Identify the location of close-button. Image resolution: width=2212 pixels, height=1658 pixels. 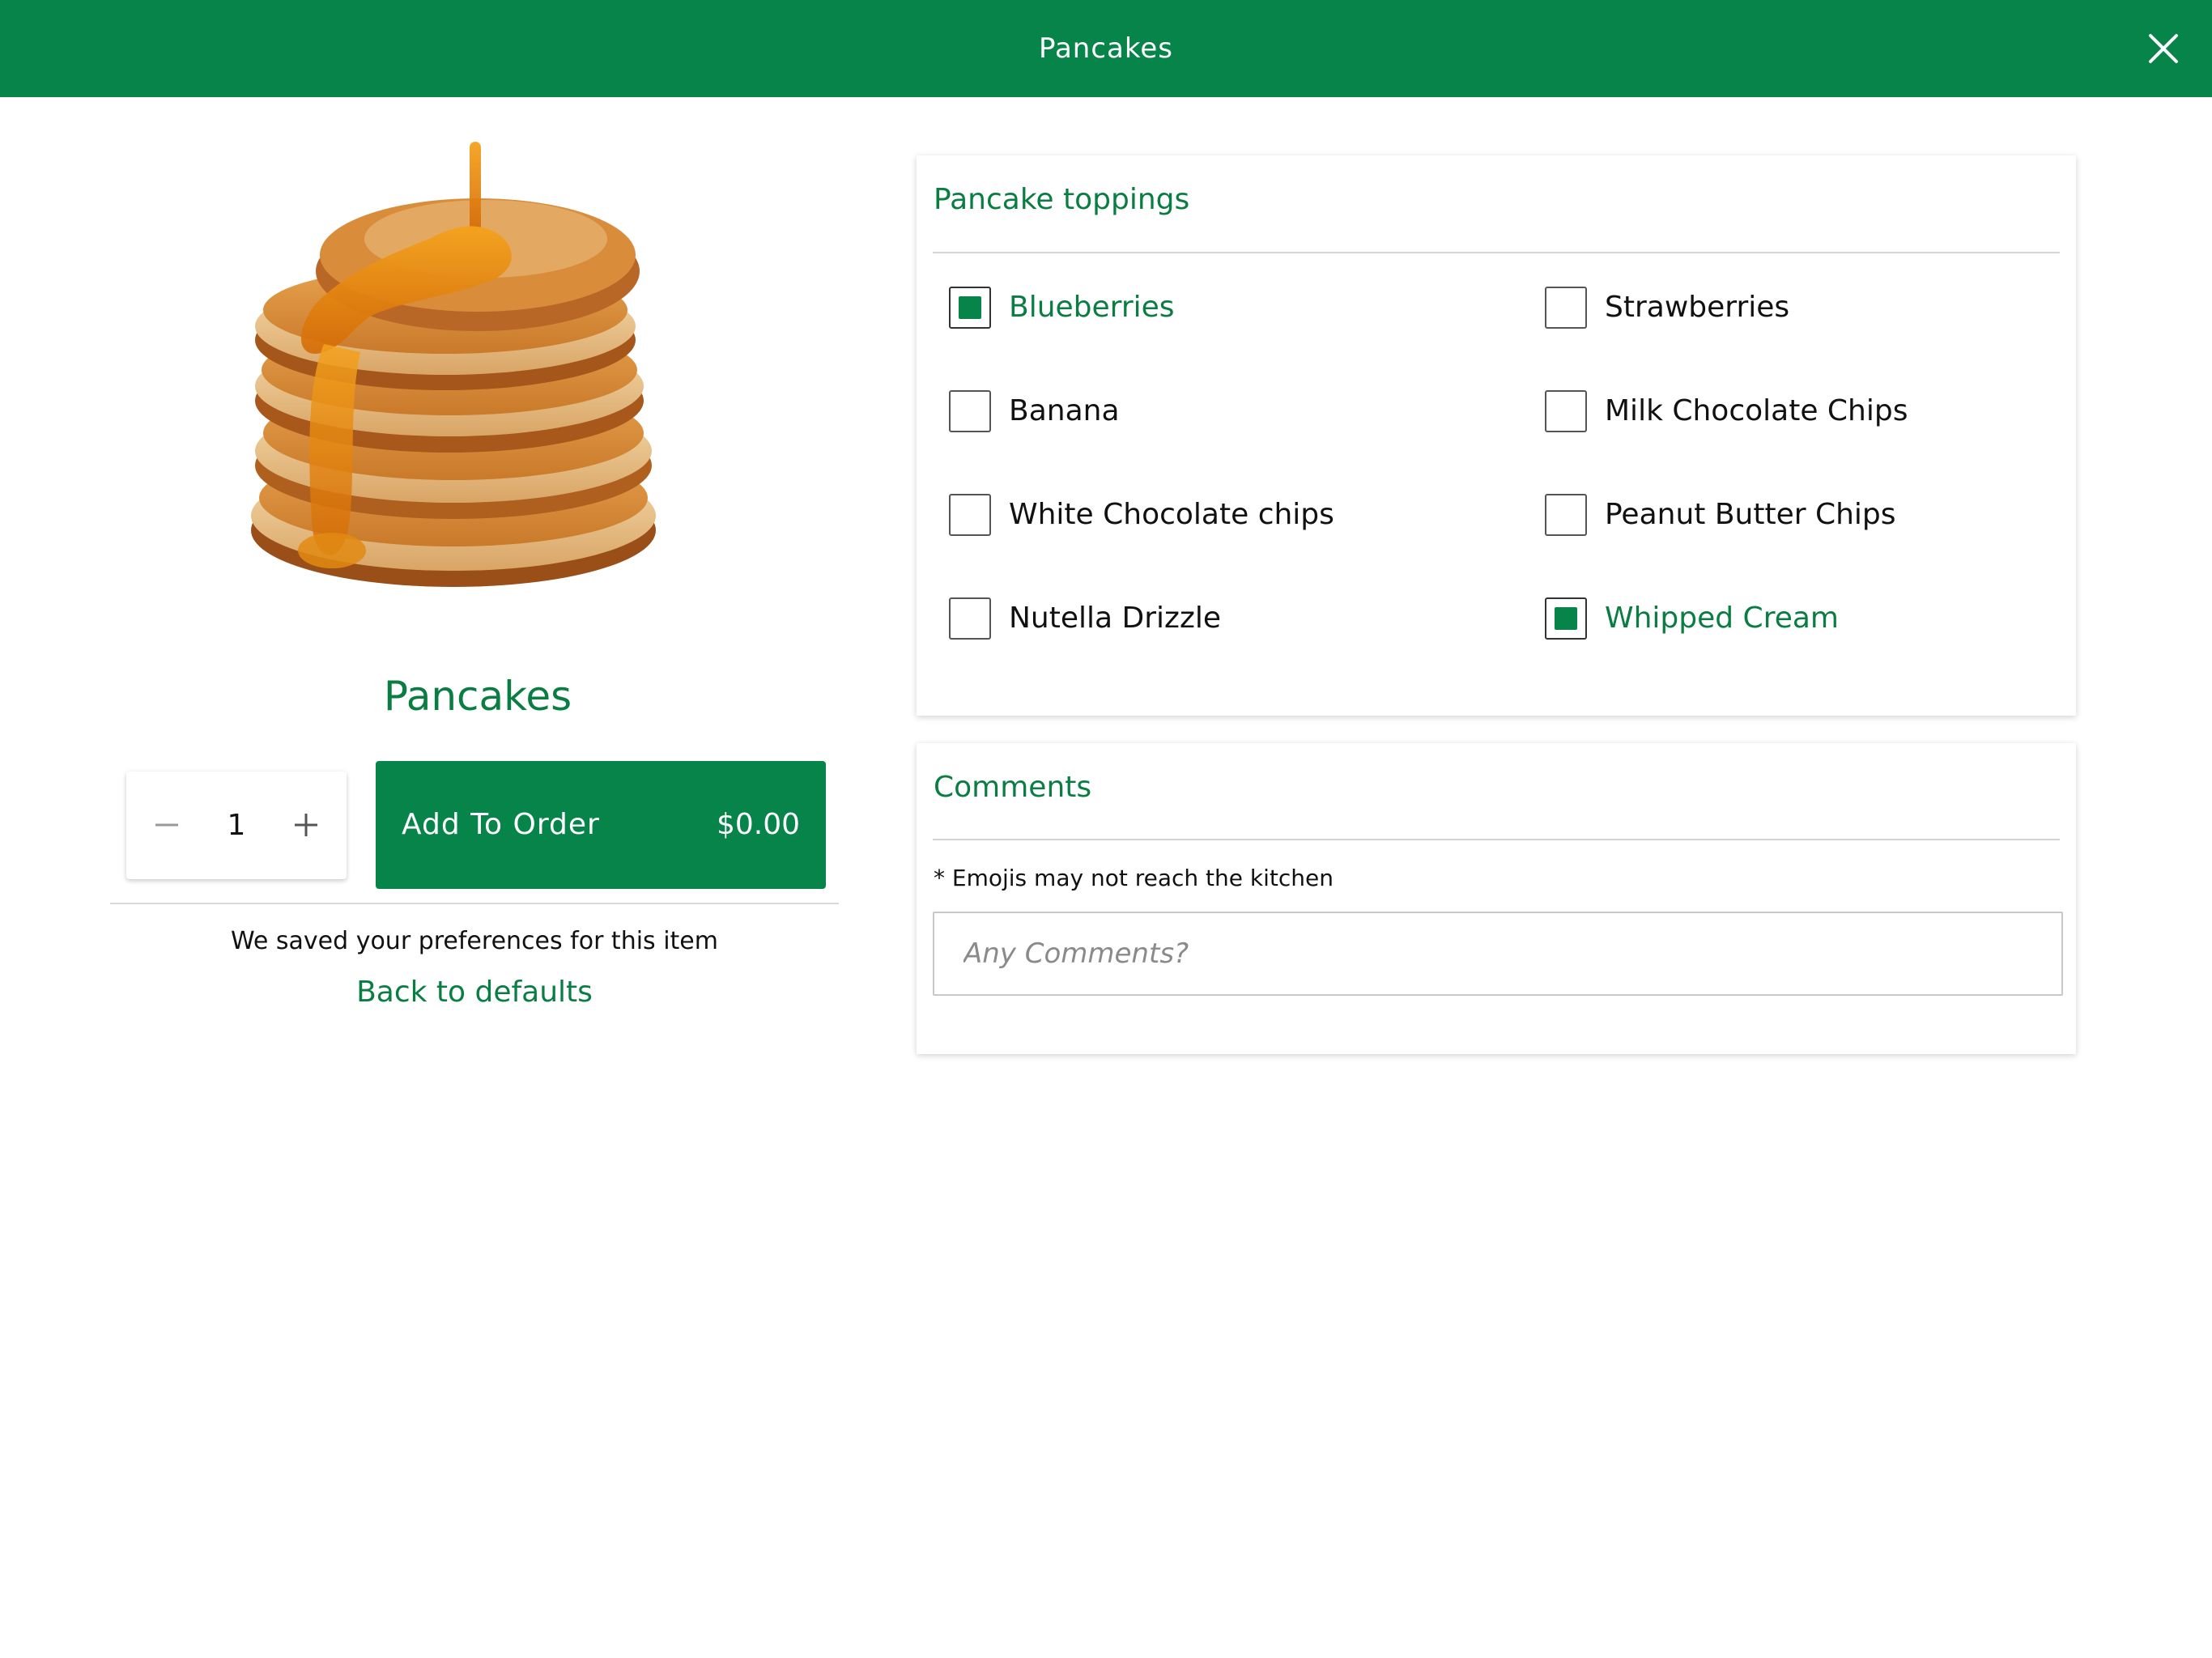
(2164, 48).